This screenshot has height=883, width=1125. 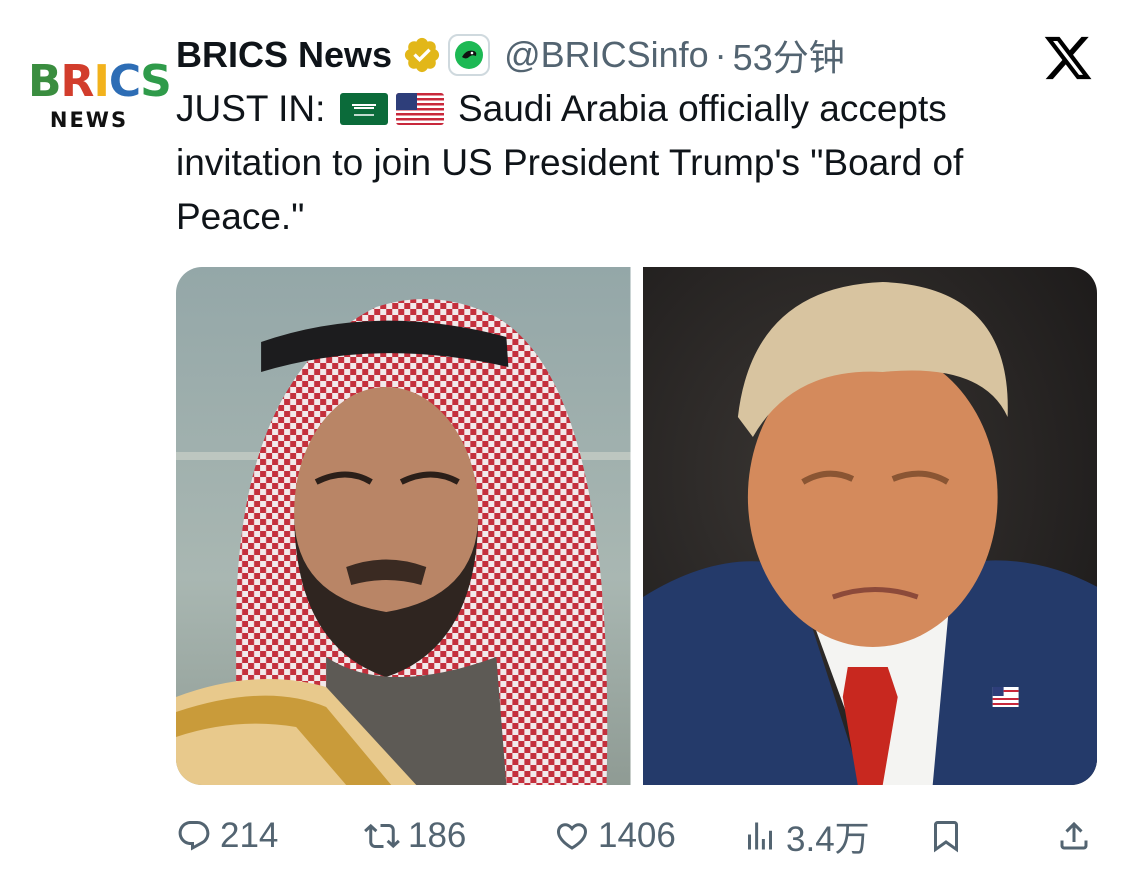 I want to click on share-button, so click(x=1078, y=836).